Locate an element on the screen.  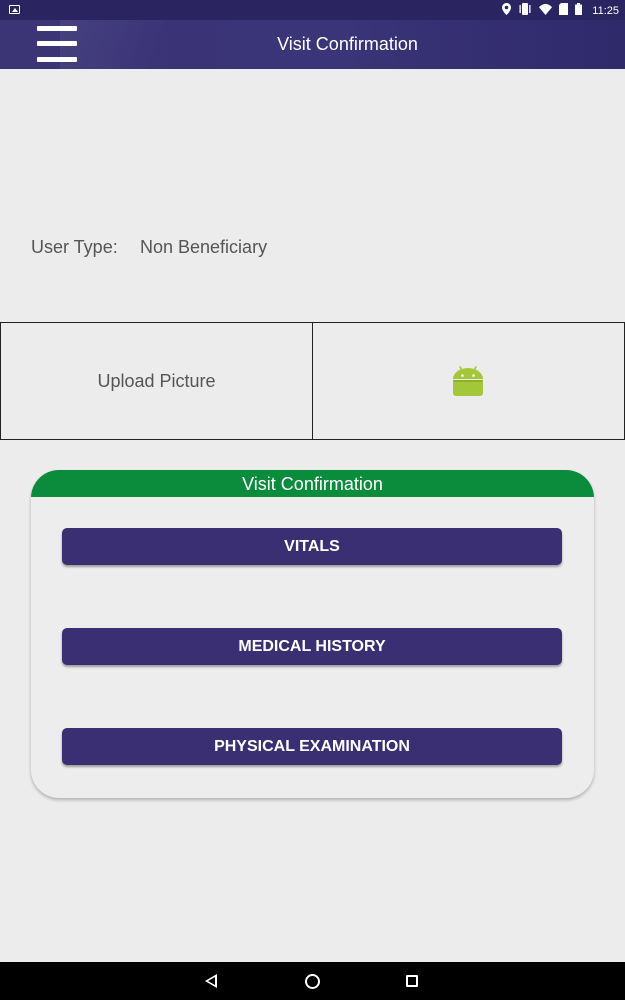
status-icons: 11:25 is located at coordinates (560, 11).